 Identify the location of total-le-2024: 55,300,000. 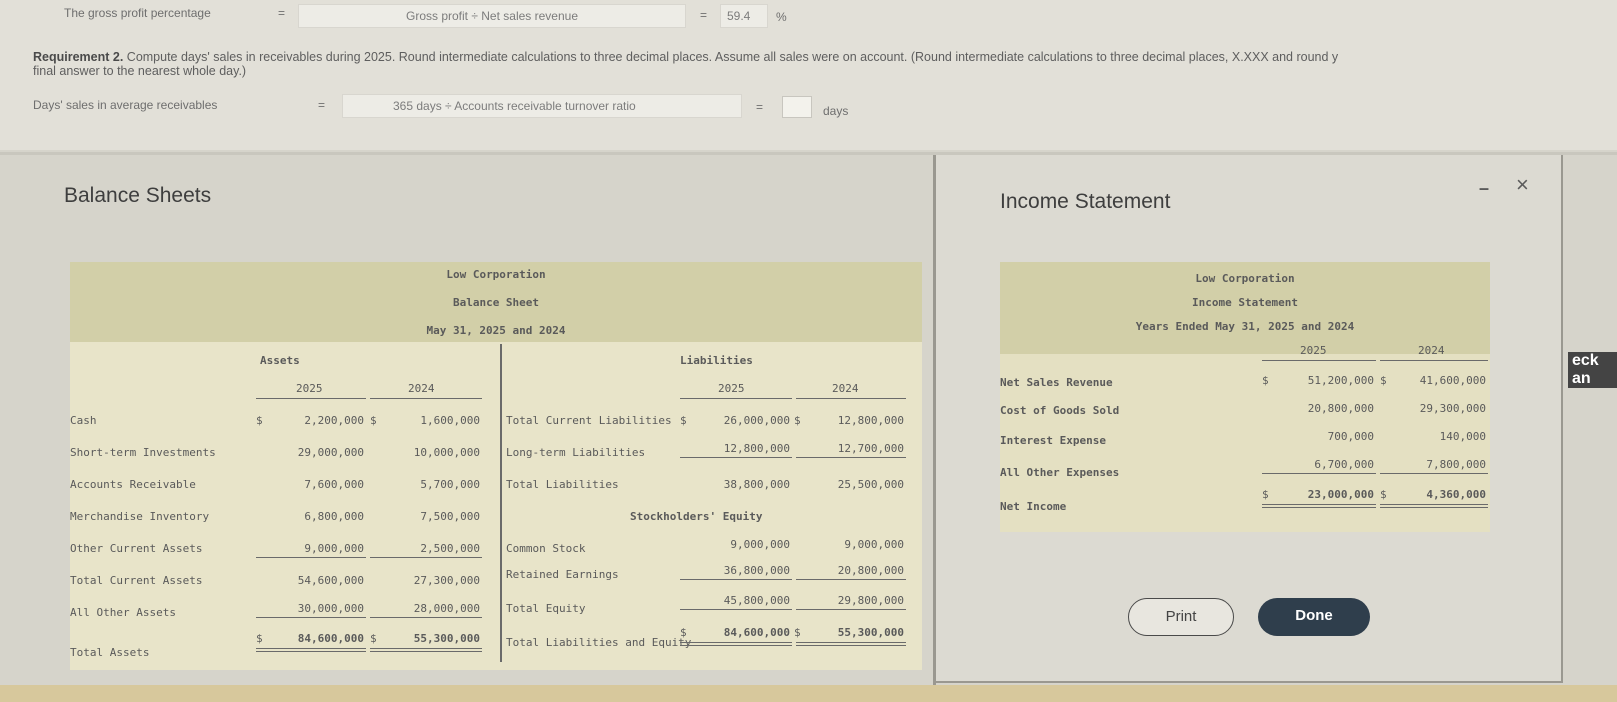
(870, 632).